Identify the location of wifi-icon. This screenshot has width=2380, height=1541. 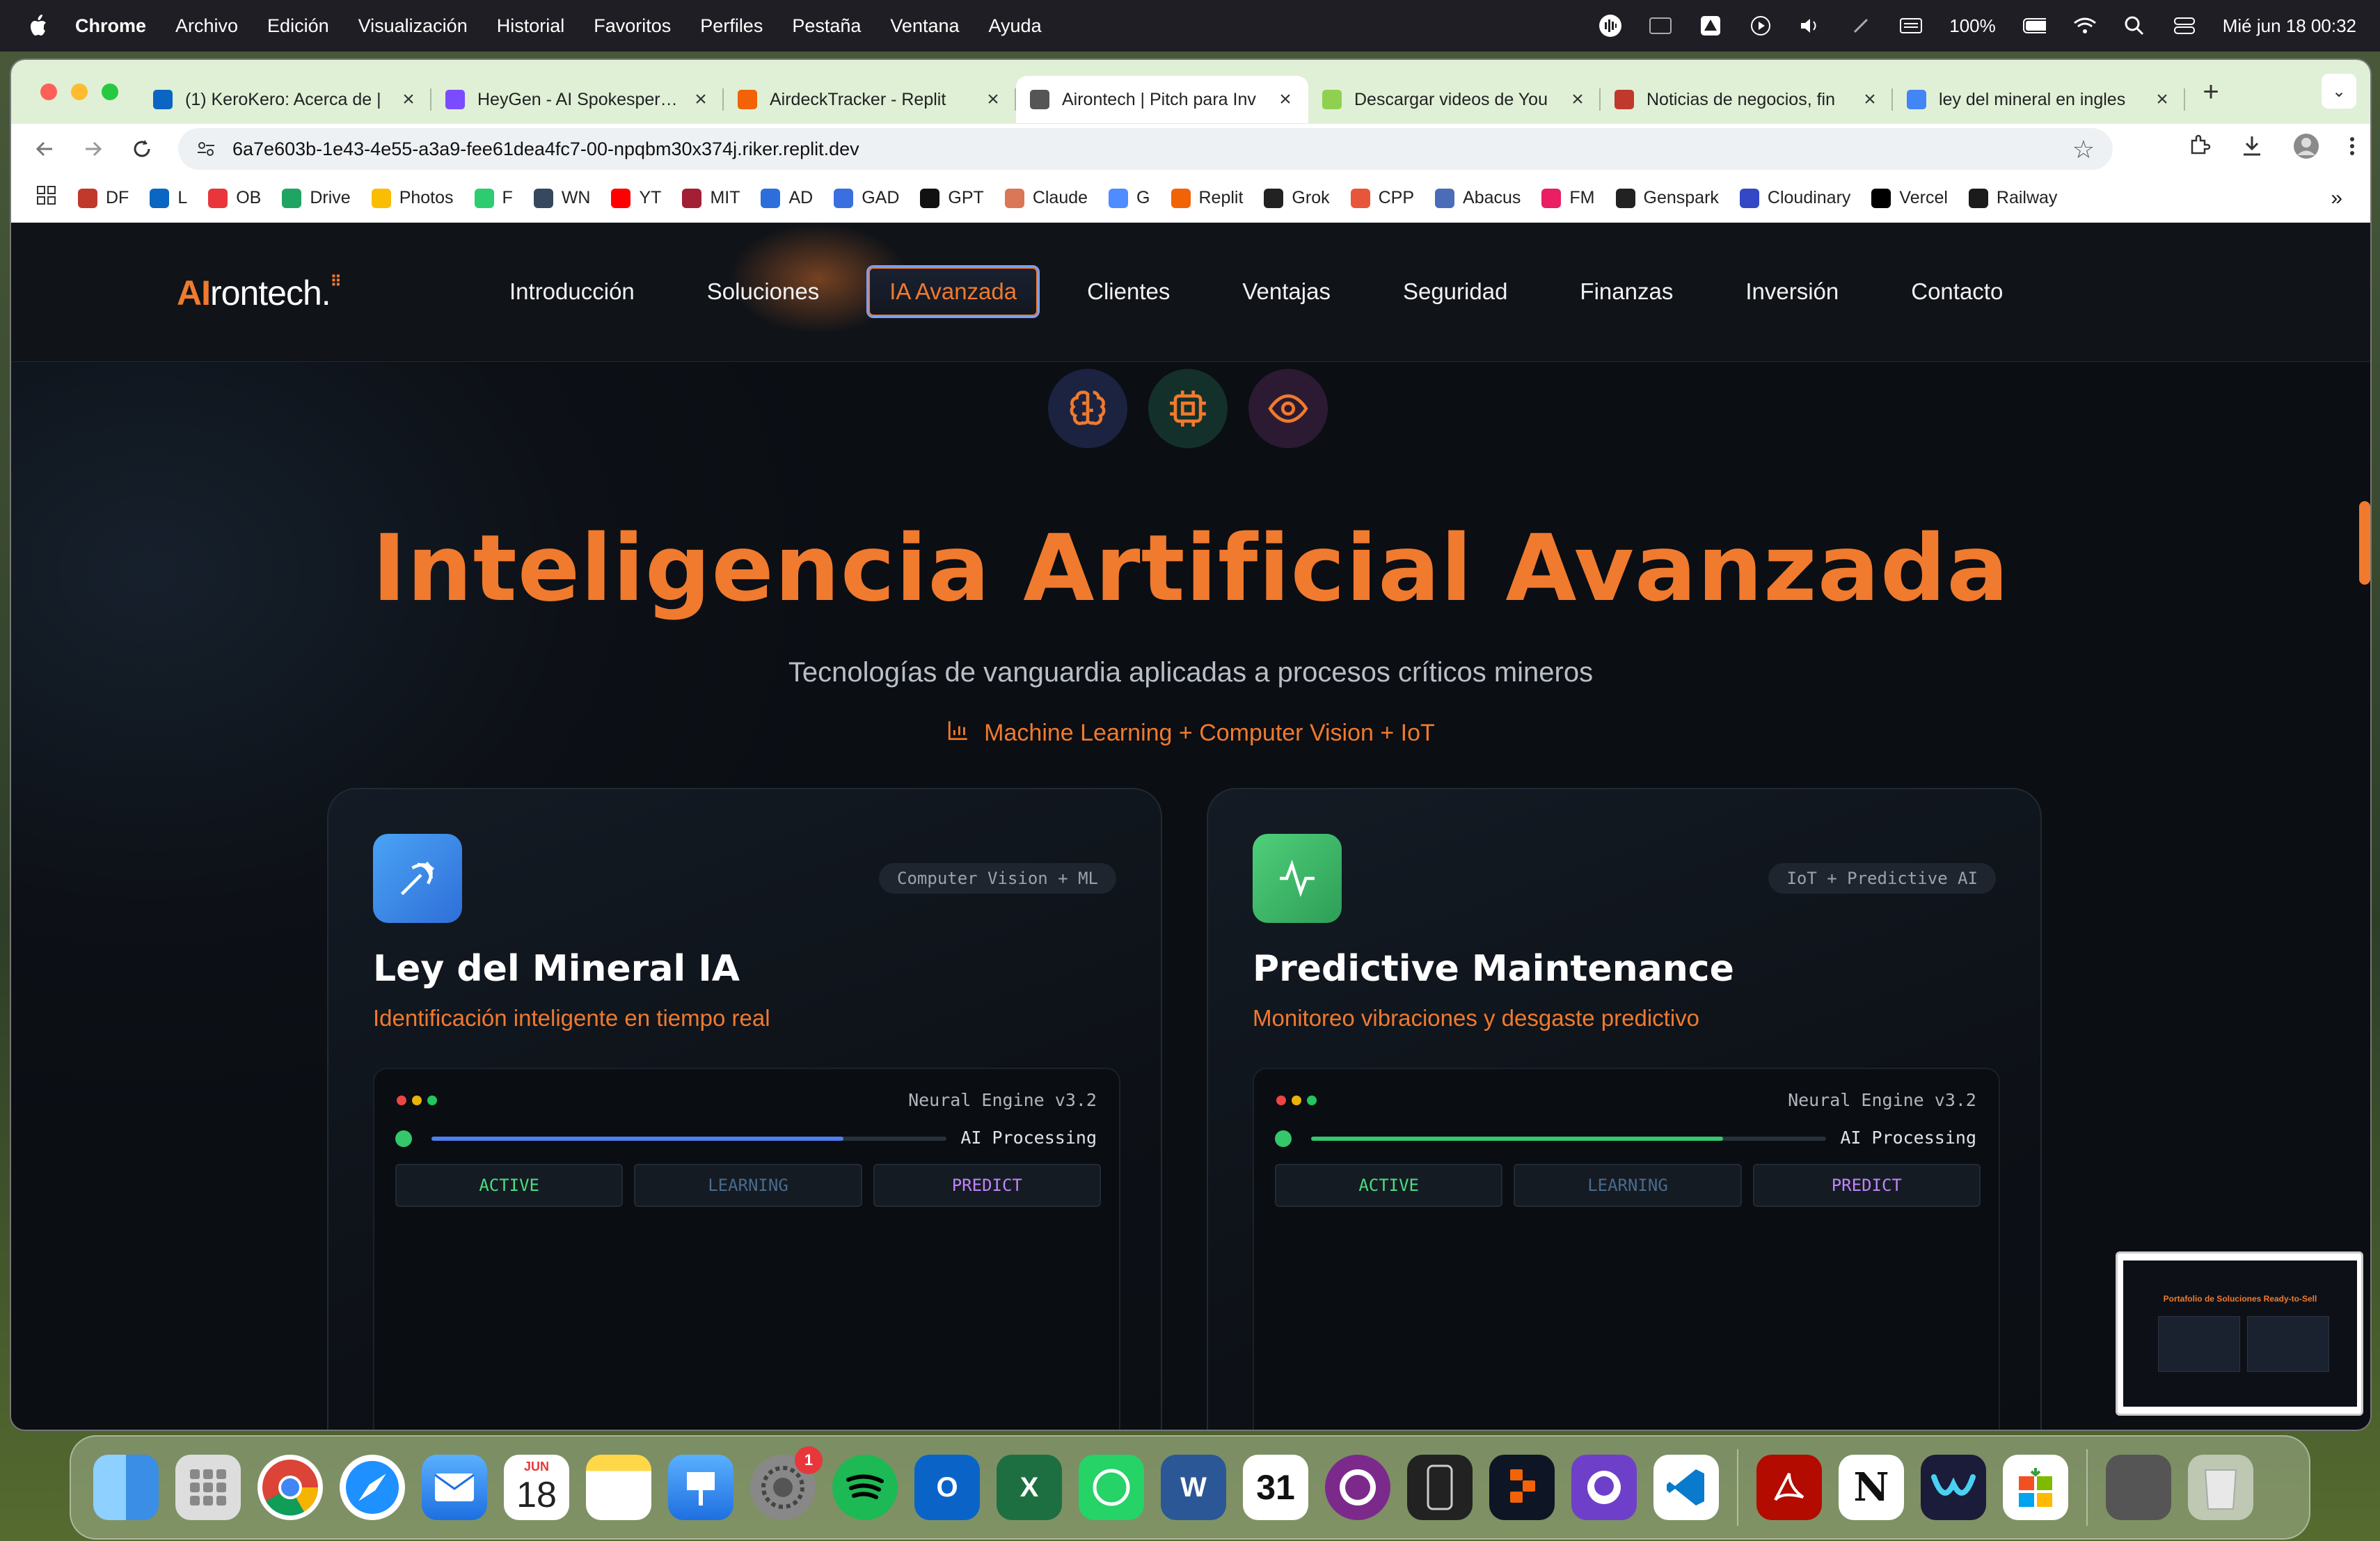
(2084, 26).